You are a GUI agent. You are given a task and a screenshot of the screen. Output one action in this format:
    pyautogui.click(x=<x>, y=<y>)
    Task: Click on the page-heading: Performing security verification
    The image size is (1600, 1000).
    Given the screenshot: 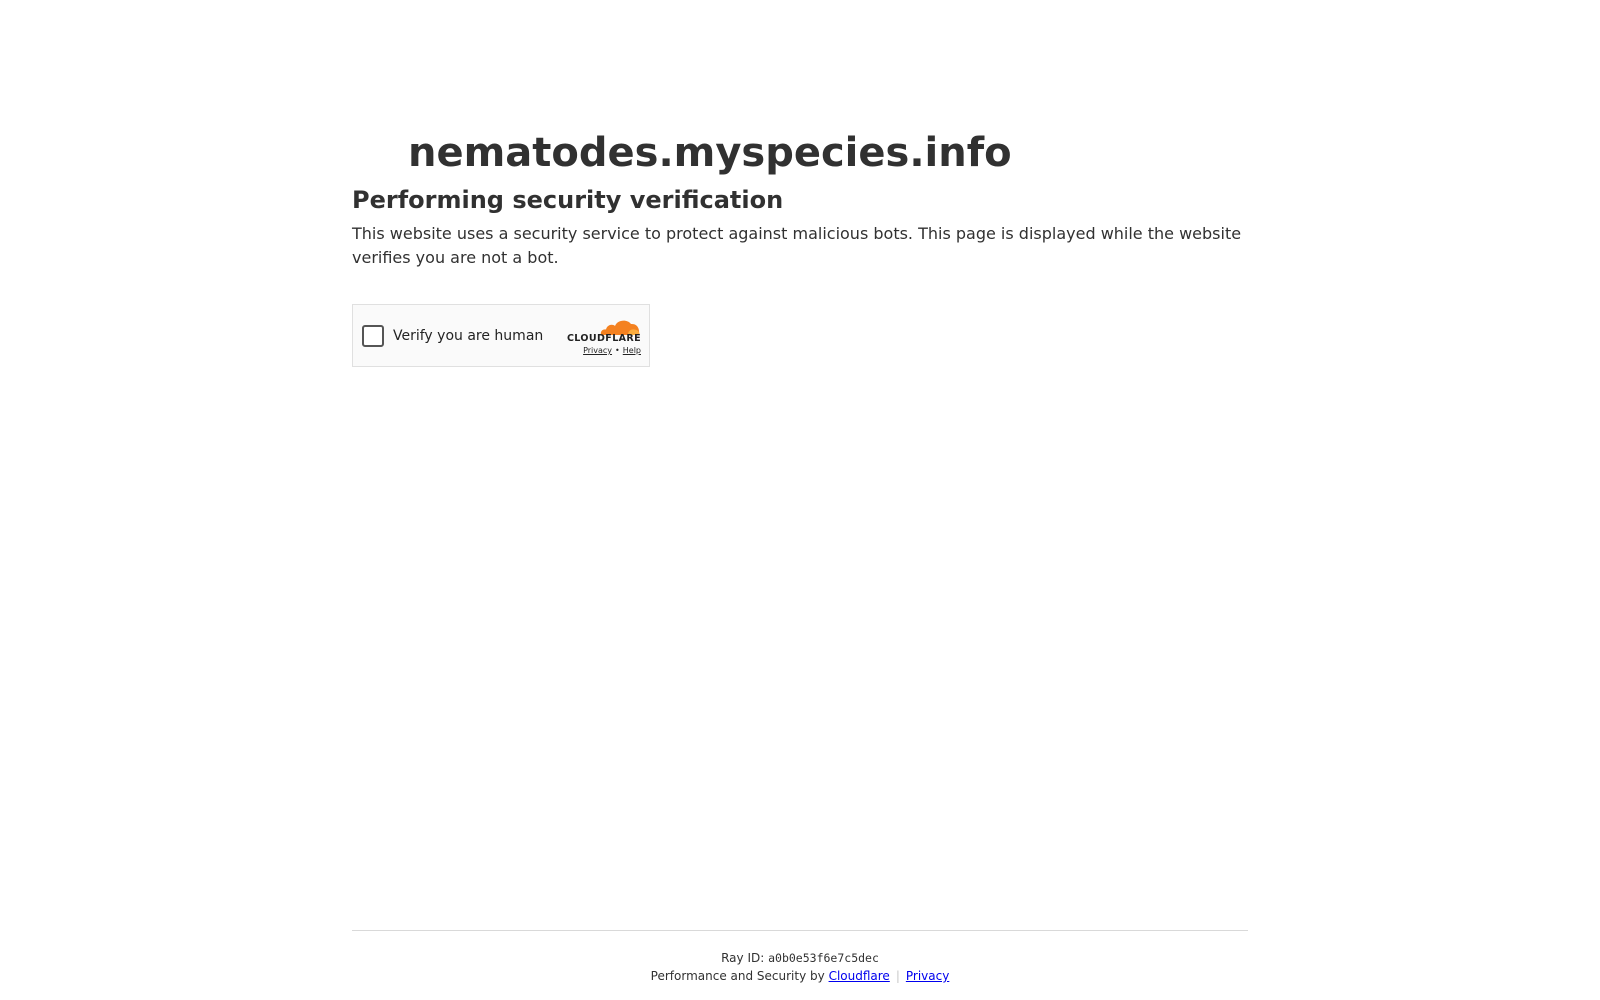 What is the action you would take?
    pyautogui.click(x=568, y=200)
    